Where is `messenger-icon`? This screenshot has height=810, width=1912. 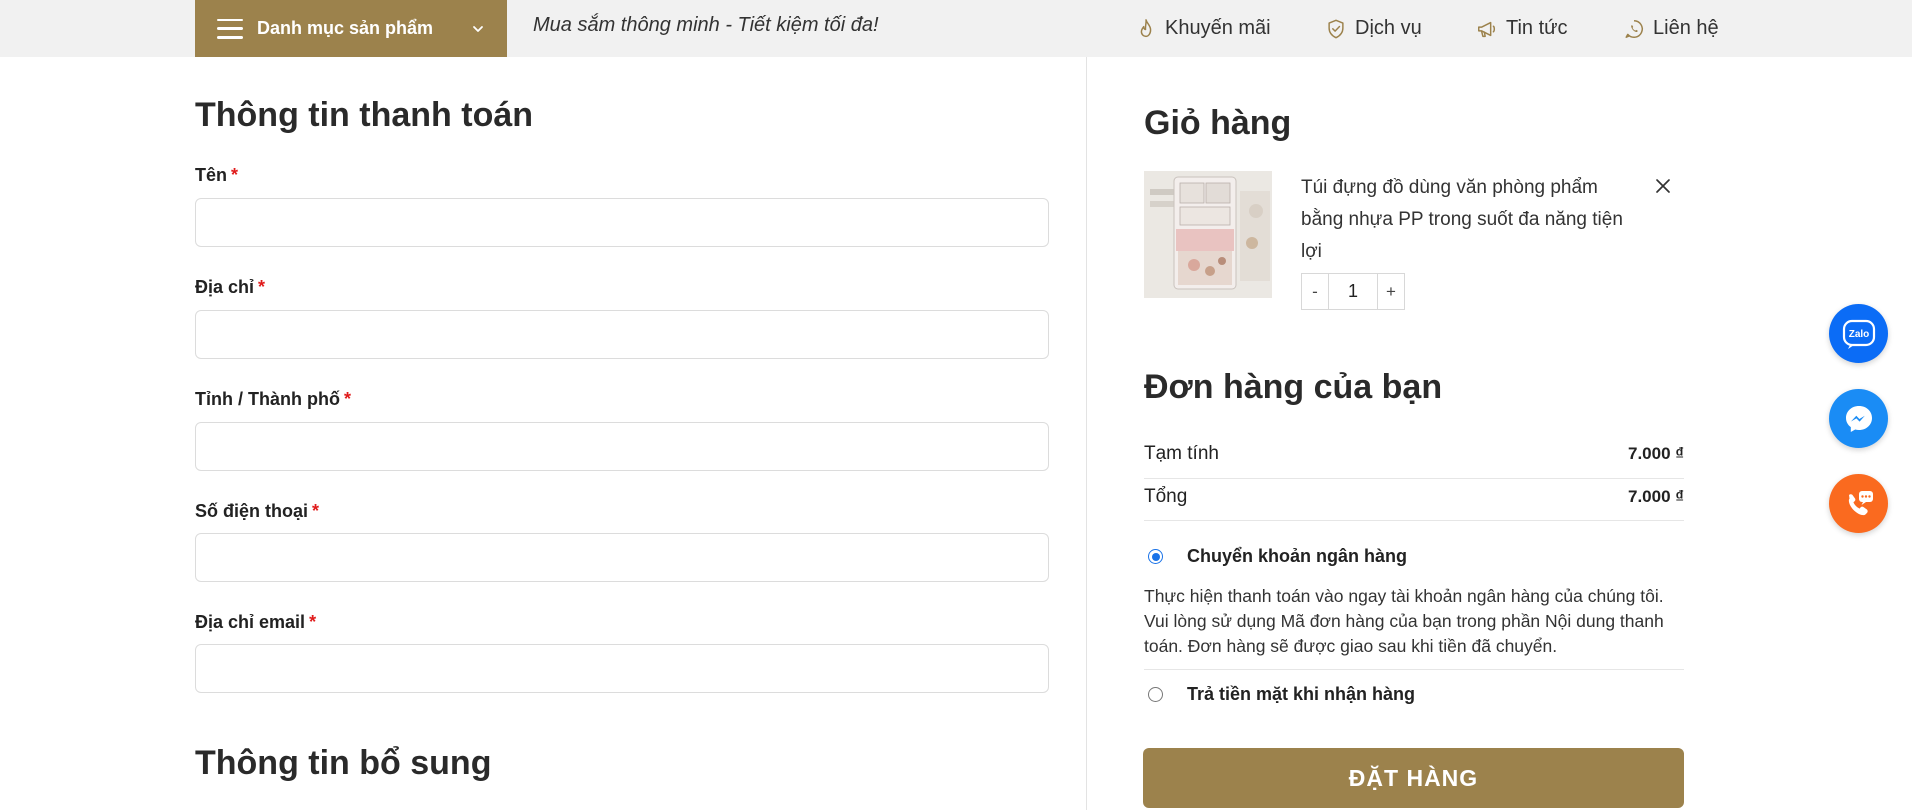
messenger-icon is located at coordinates (1858, 418).